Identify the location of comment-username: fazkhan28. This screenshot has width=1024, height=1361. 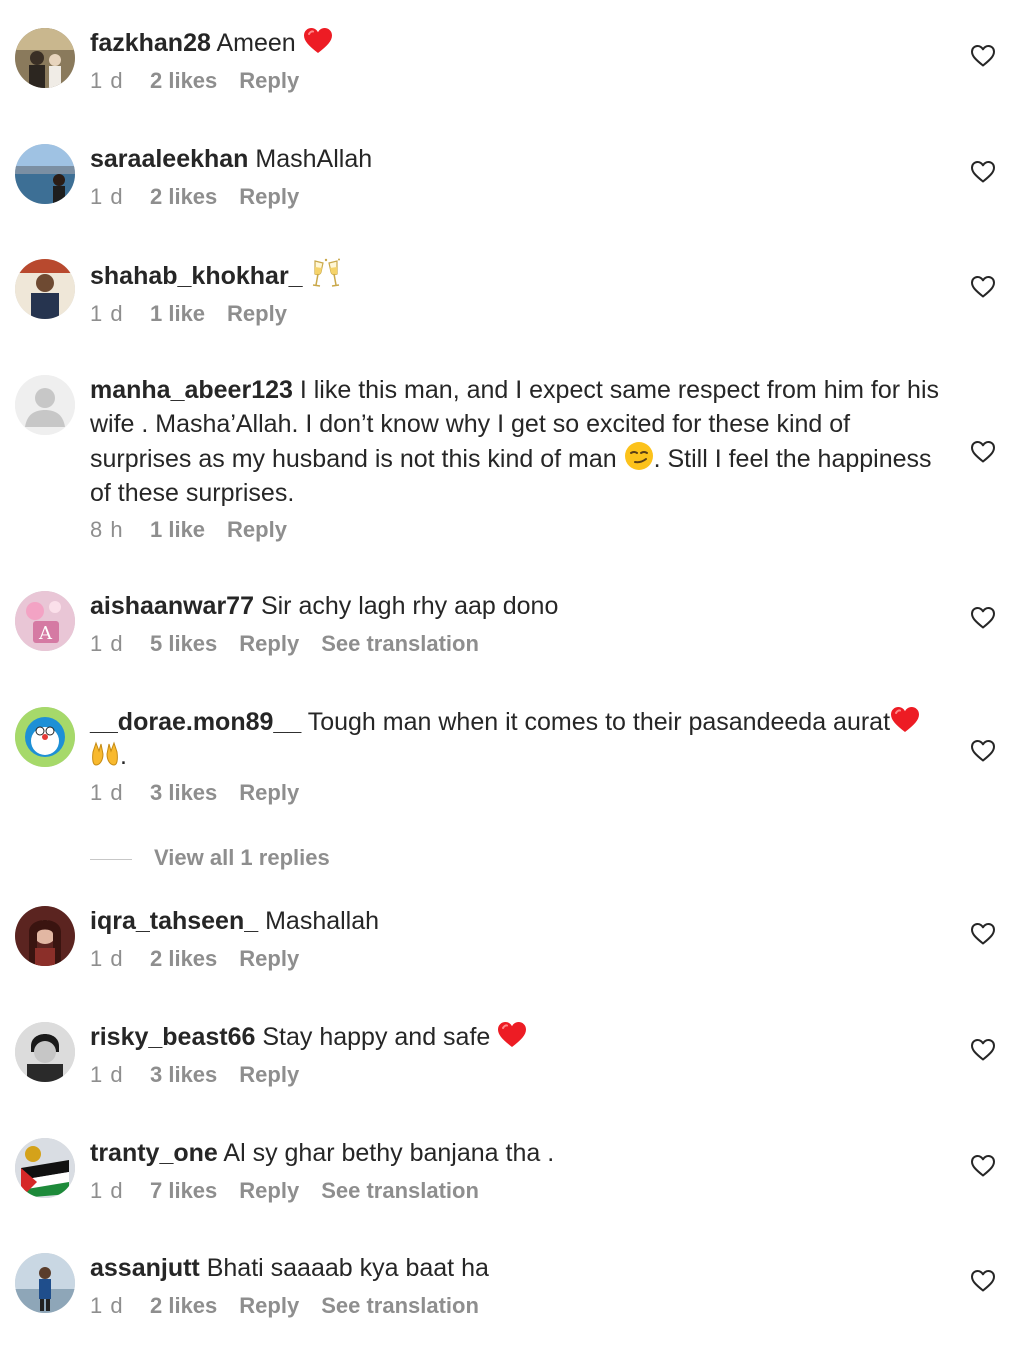
(150, 43).